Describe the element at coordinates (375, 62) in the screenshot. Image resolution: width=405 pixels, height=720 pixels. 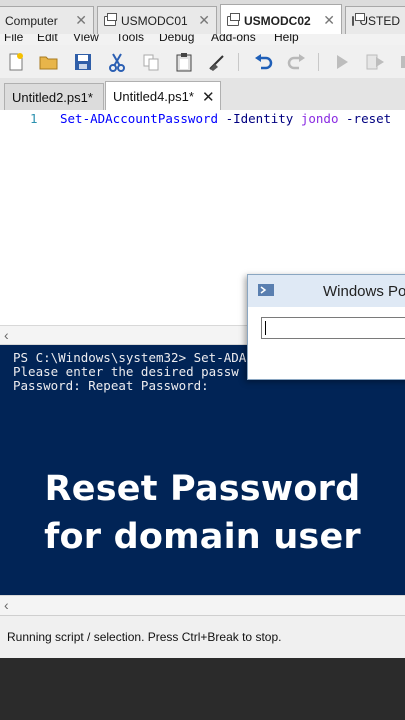
I see `run-selection-icon` at that location.